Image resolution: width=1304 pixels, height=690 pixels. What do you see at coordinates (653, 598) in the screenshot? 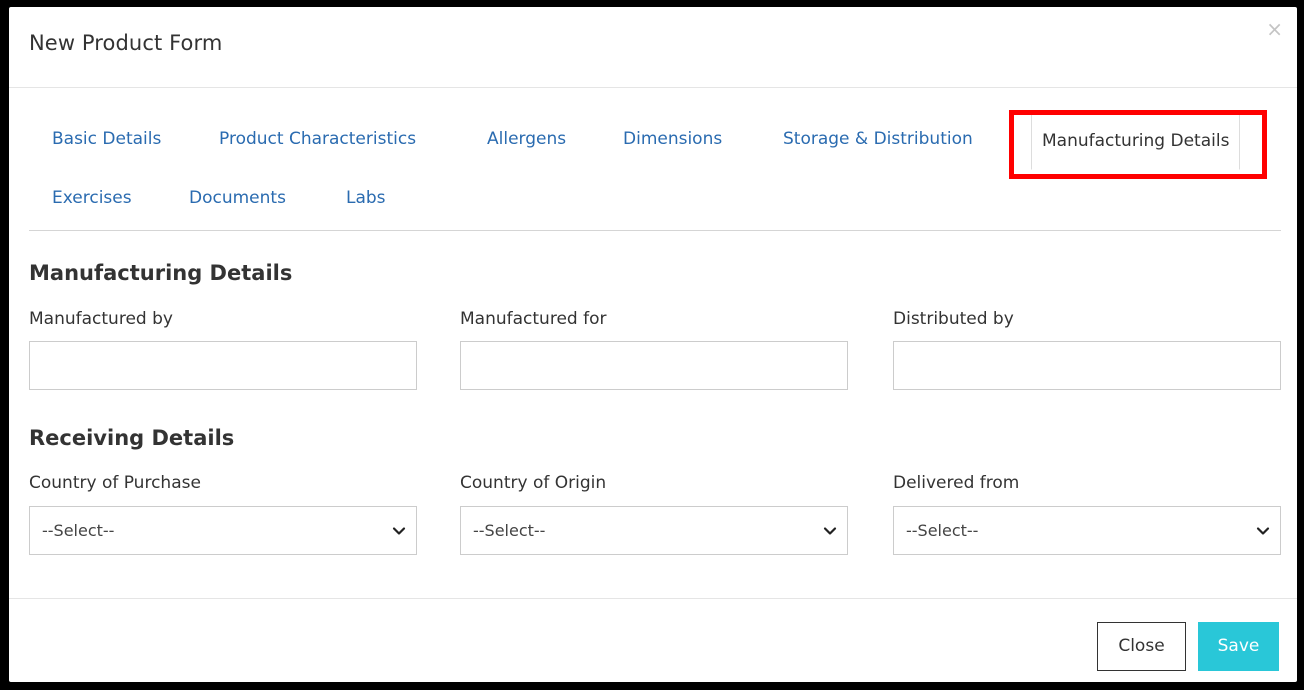
I see `modal-footer-divider` at bounding box center [653, 598].